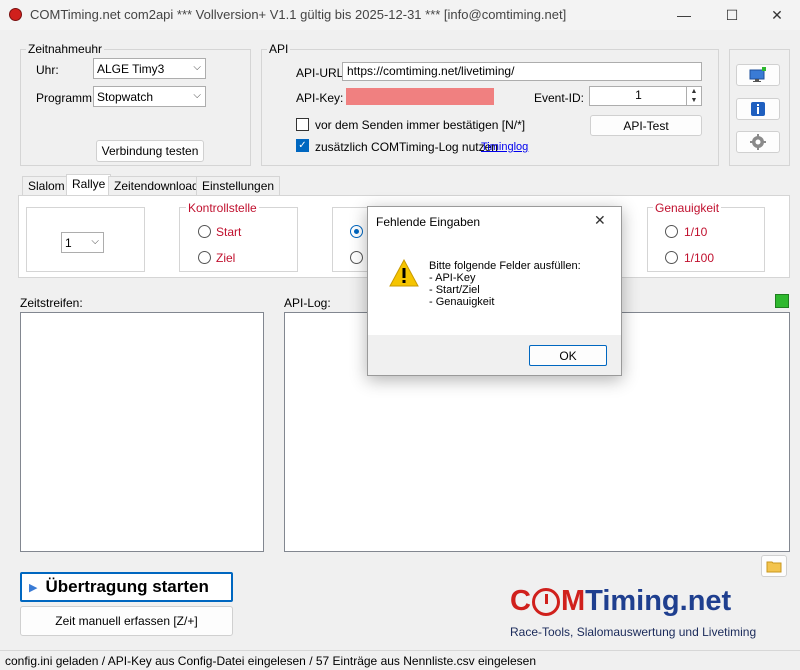  I want to click on programm-select: Stopwatch ⌵, so click(149, 96).